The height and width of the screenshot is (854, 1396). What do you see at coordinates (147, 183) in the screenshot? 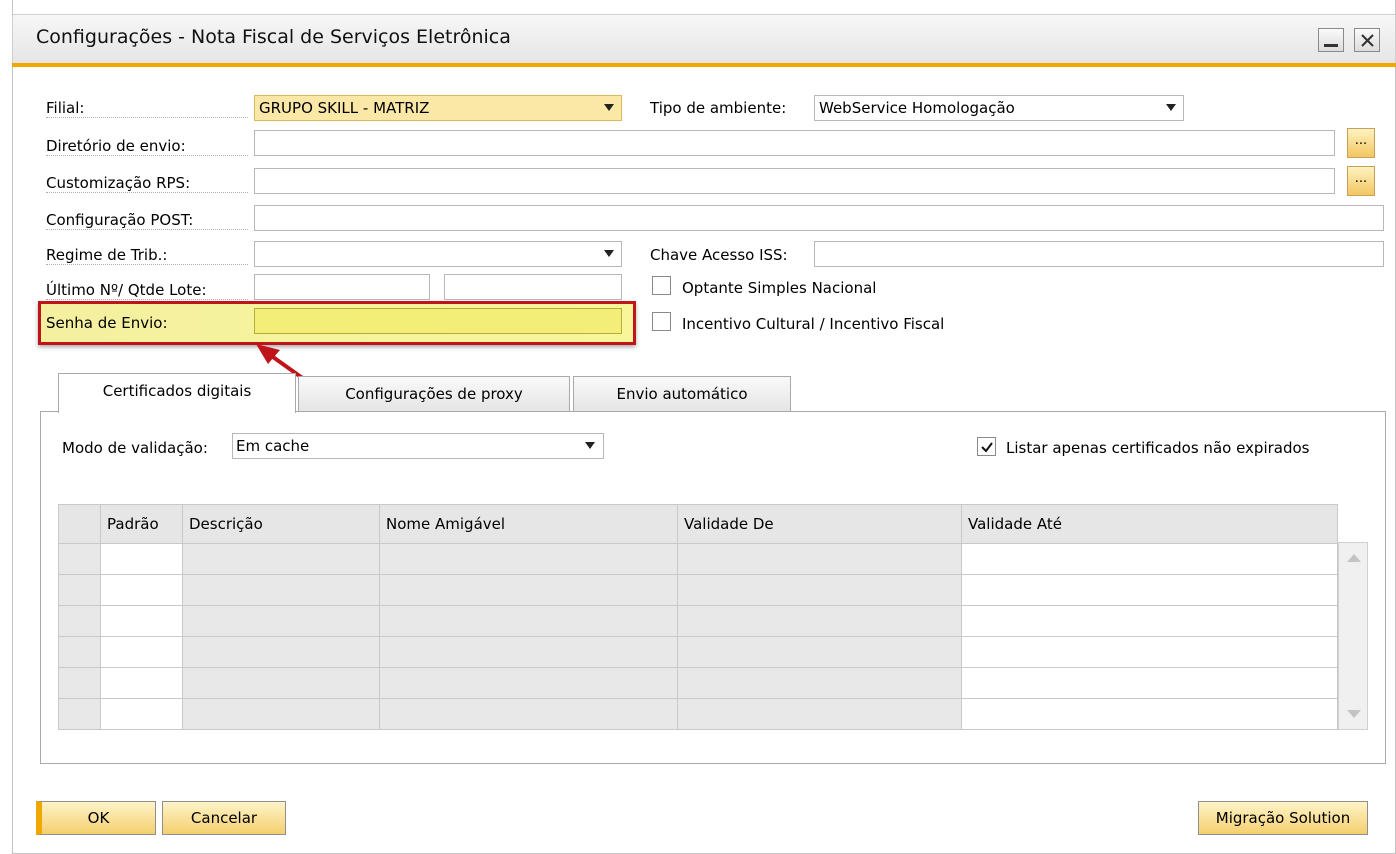
I see `customizacao-label: Customização RPS:` at bounding box center [147, 183].